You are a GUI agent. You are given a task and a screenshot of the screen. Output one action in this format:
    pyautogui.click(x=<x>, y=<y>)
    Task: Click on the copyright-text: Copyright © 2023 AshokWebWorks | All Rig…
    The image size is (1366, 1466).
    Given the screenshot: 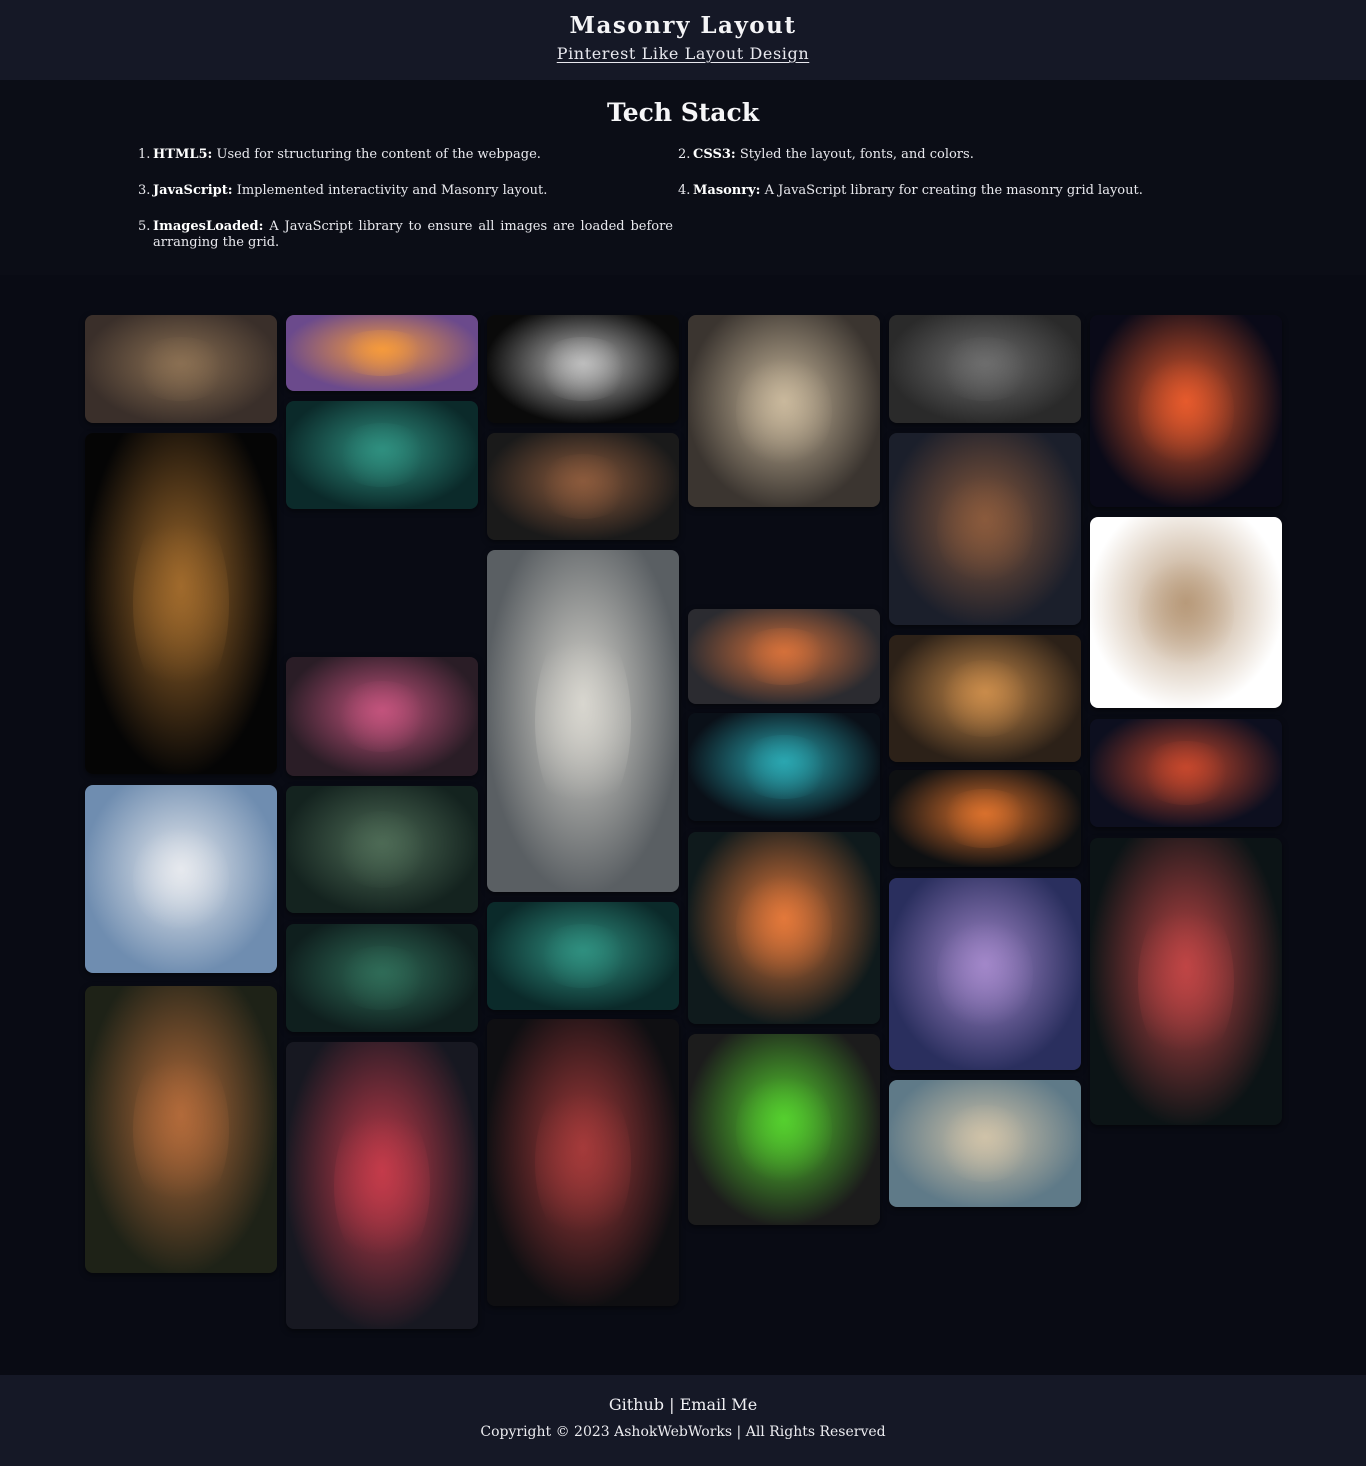 What is the action you would take?
    pyautogui.click(x=683, y=1432)
    